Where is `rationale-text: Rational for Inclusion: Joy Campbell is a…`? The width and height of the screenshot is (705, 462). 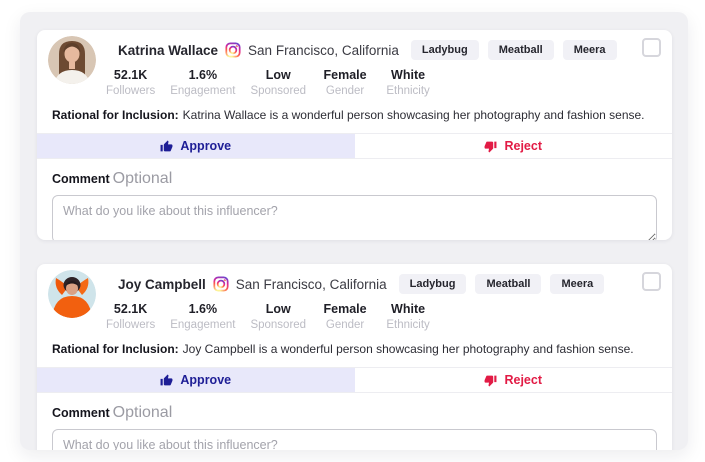 rationale-text: Rational for Inclusion: Joy Campbell is a… is located at coordinates (343, 349).